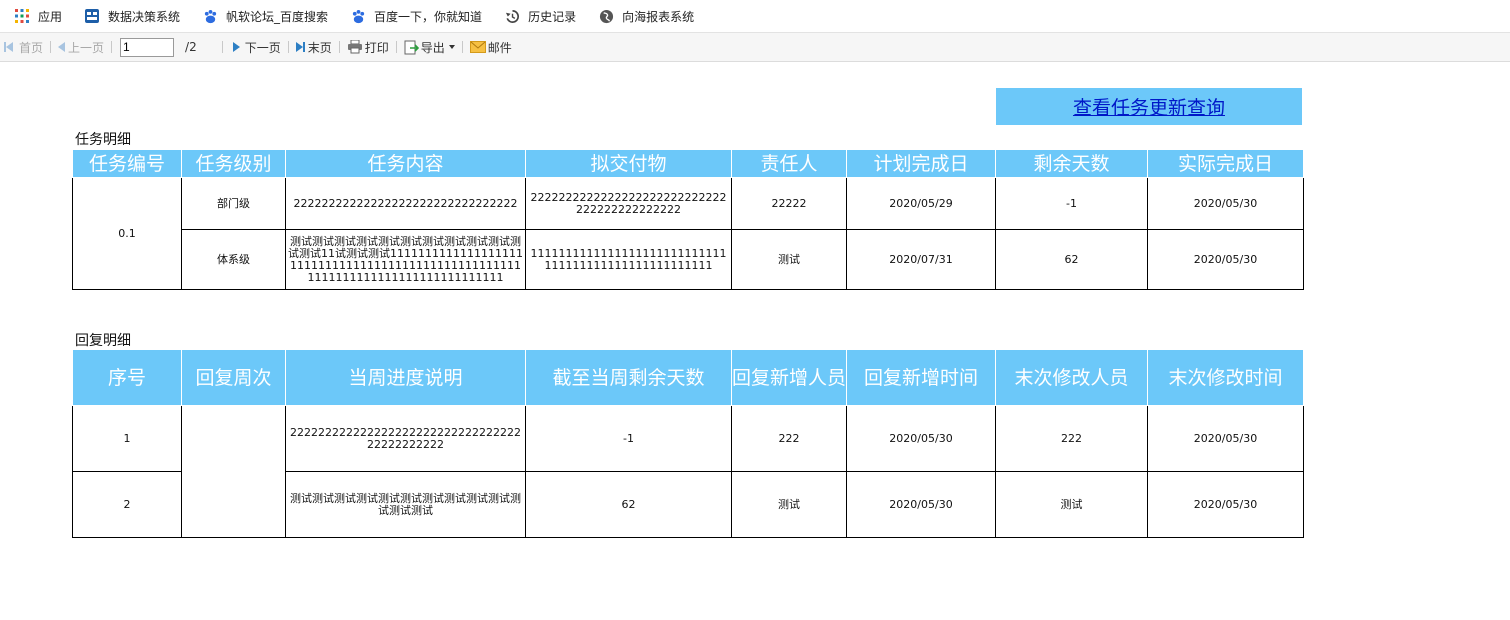  I want to click on owner-cell: 22222, so click(789, 203).